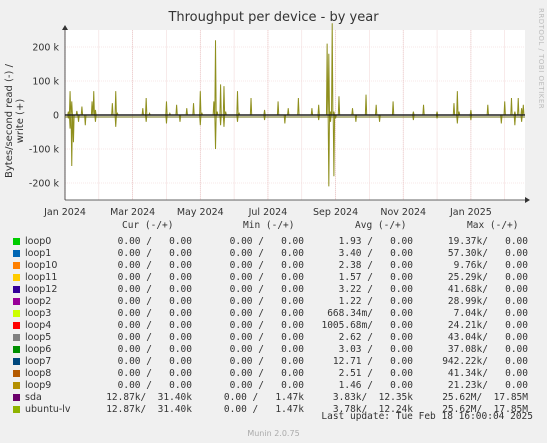  Describe the element at coordinates (375, 385) in the screenshot. I see `legend-value-avg: 1.46 / 0.00` at that location.